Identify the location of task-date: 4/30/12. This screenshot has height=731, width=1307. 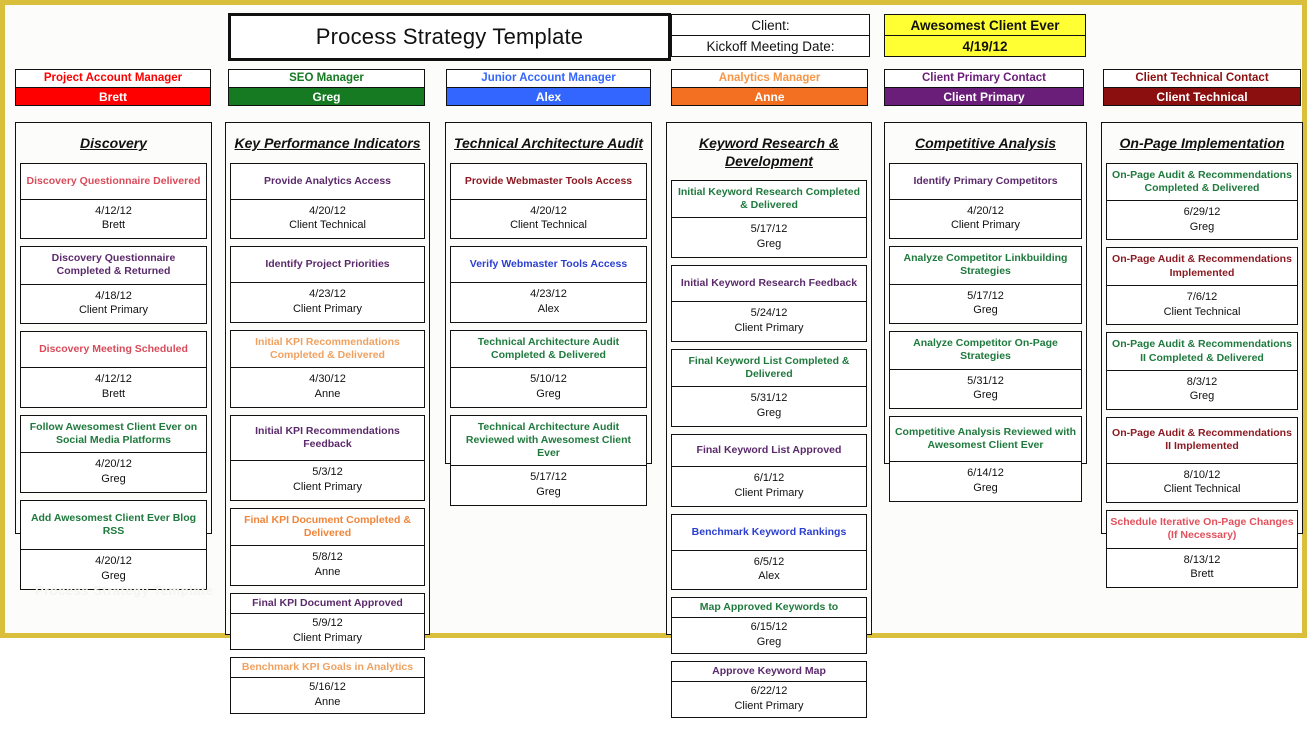
(327, 379).